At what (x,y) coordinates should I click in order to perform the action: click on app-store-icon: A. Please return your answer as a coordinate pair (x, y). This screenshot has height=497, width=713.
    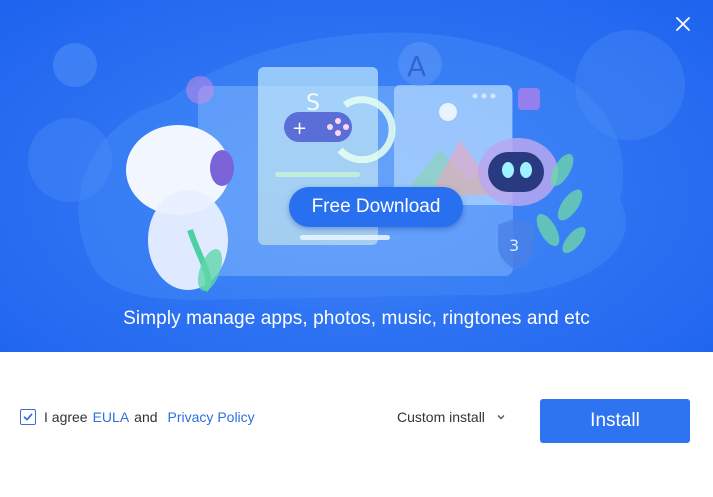
    Looking at the image, I should click on (420, 64).